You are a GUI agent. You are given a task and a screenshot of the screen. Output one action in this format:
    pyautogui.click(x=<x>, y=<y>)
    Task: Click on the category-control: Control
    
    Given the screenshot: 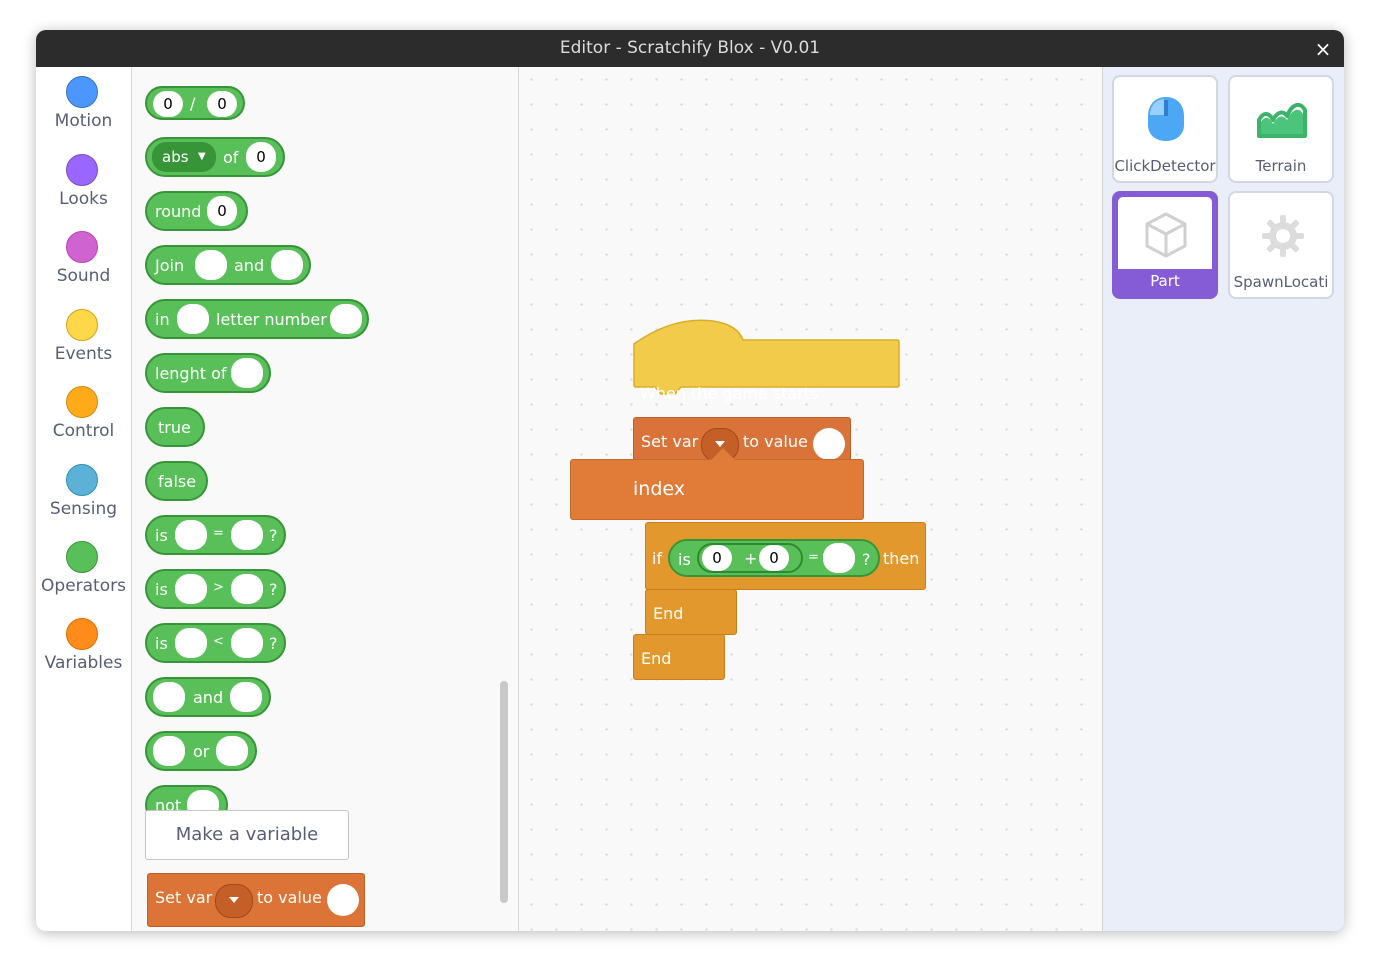 What is the action you would take?
    pyautogui.click(x=83, y=421)
    